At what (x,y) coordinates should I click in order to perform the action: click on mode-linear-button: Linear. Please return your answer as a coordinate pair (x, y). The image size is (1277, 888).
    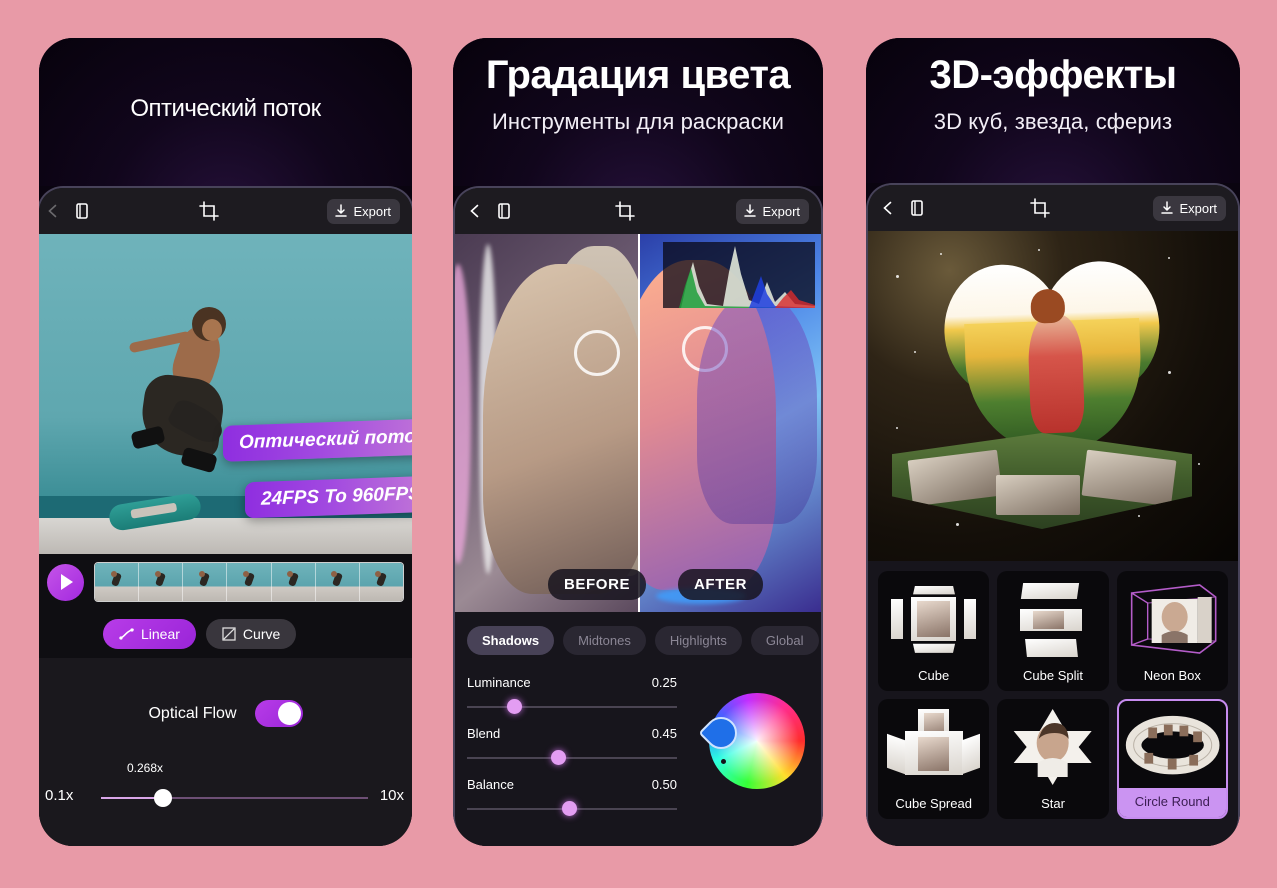
    Looking at the image, I should click on (149, 634).